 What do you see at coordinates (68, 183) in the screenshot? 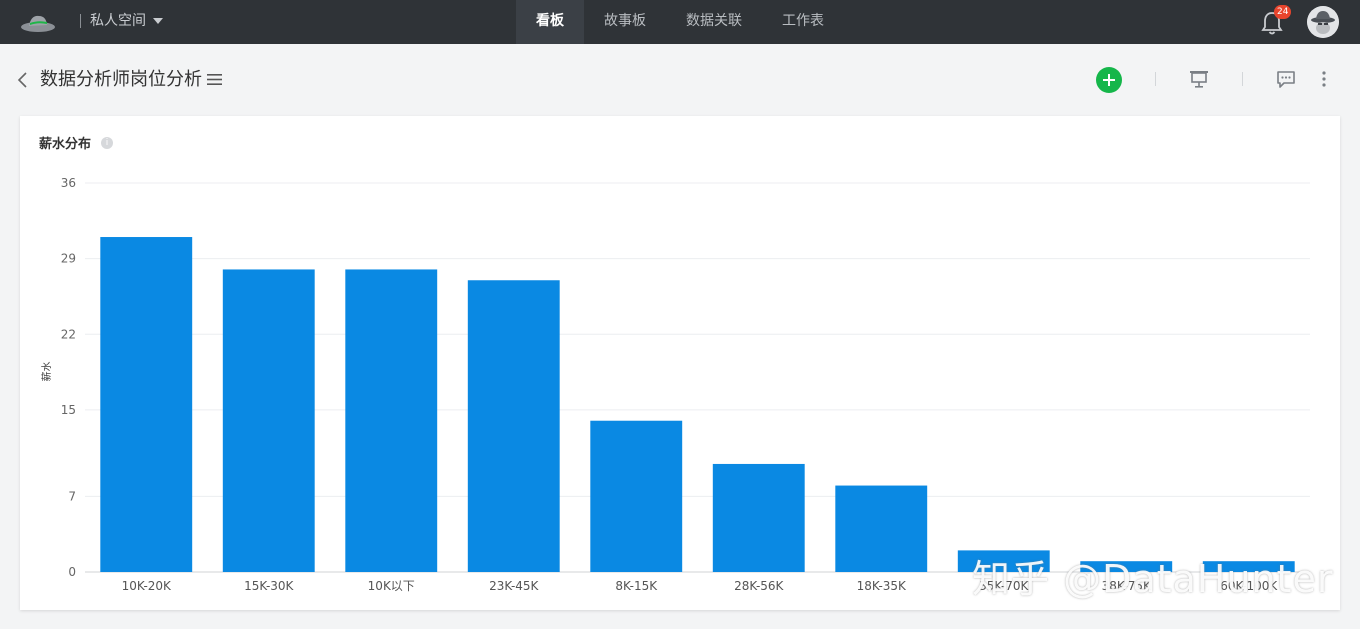
I see `y-tick-label: 36` at bounding box center [68, 183].